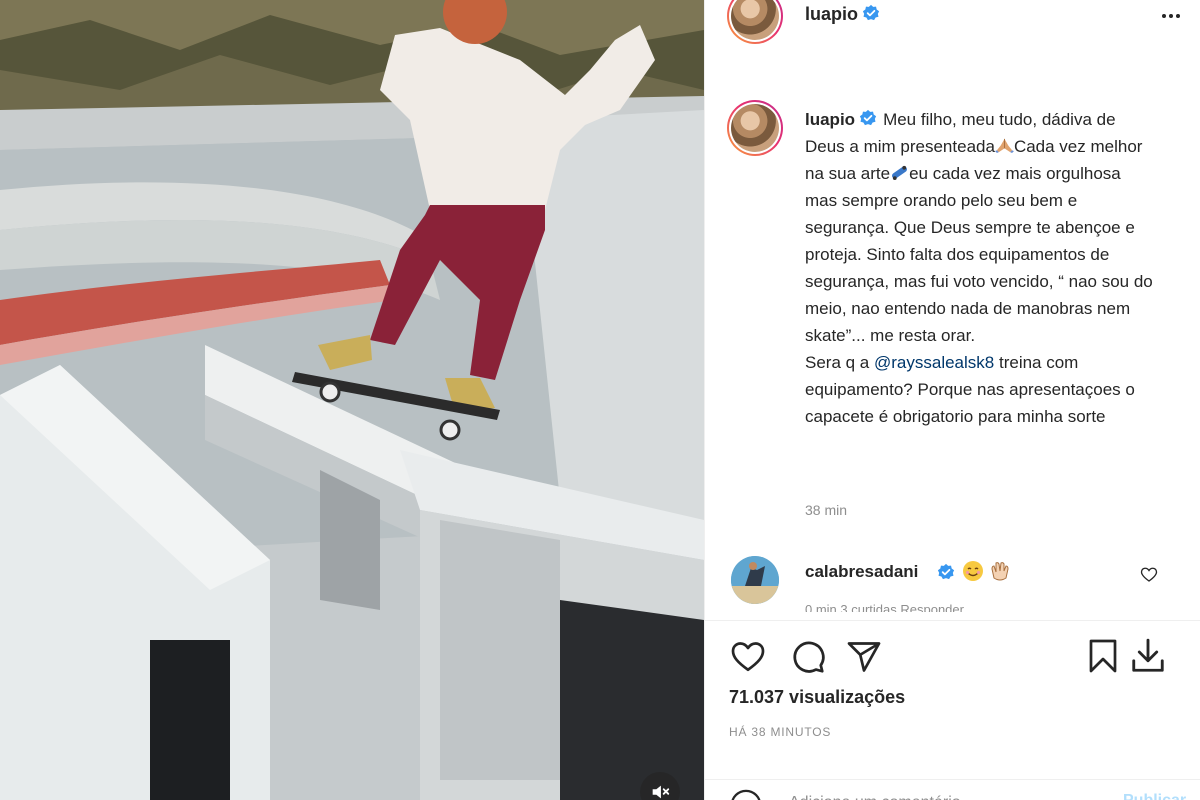 This screenshot has height=800, width=1200. What do you see at coordinates (952, 789) in the screenshot?
I see `add-comment-form: Publicar` at bounding box center [952, 789].